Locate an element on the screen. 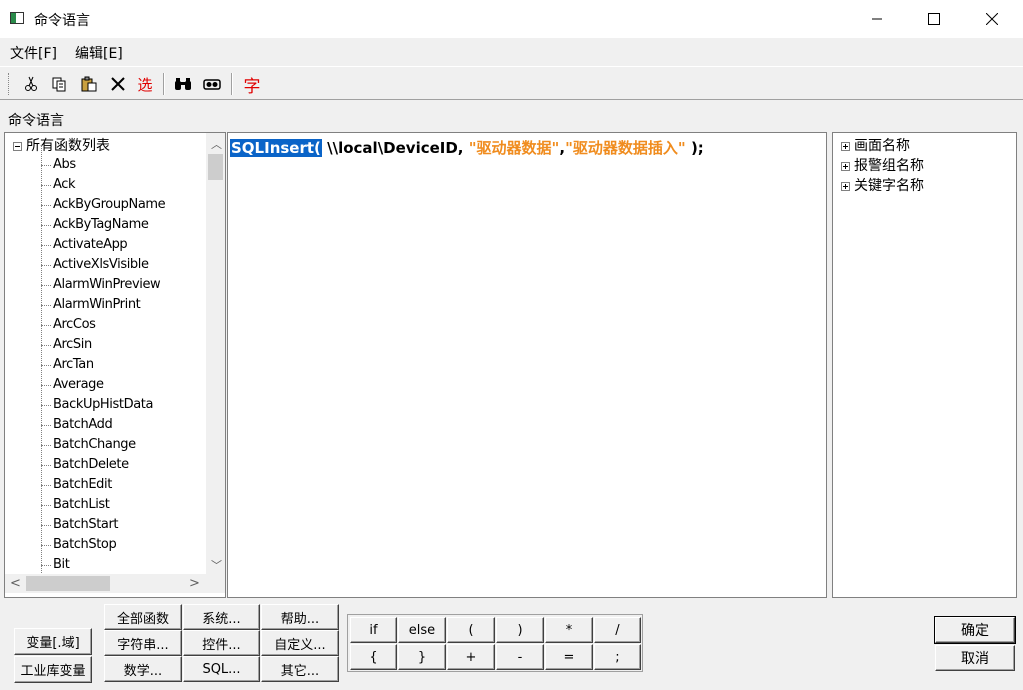  function-item: AlarmWinPreview is located at coordinates (105, 285).